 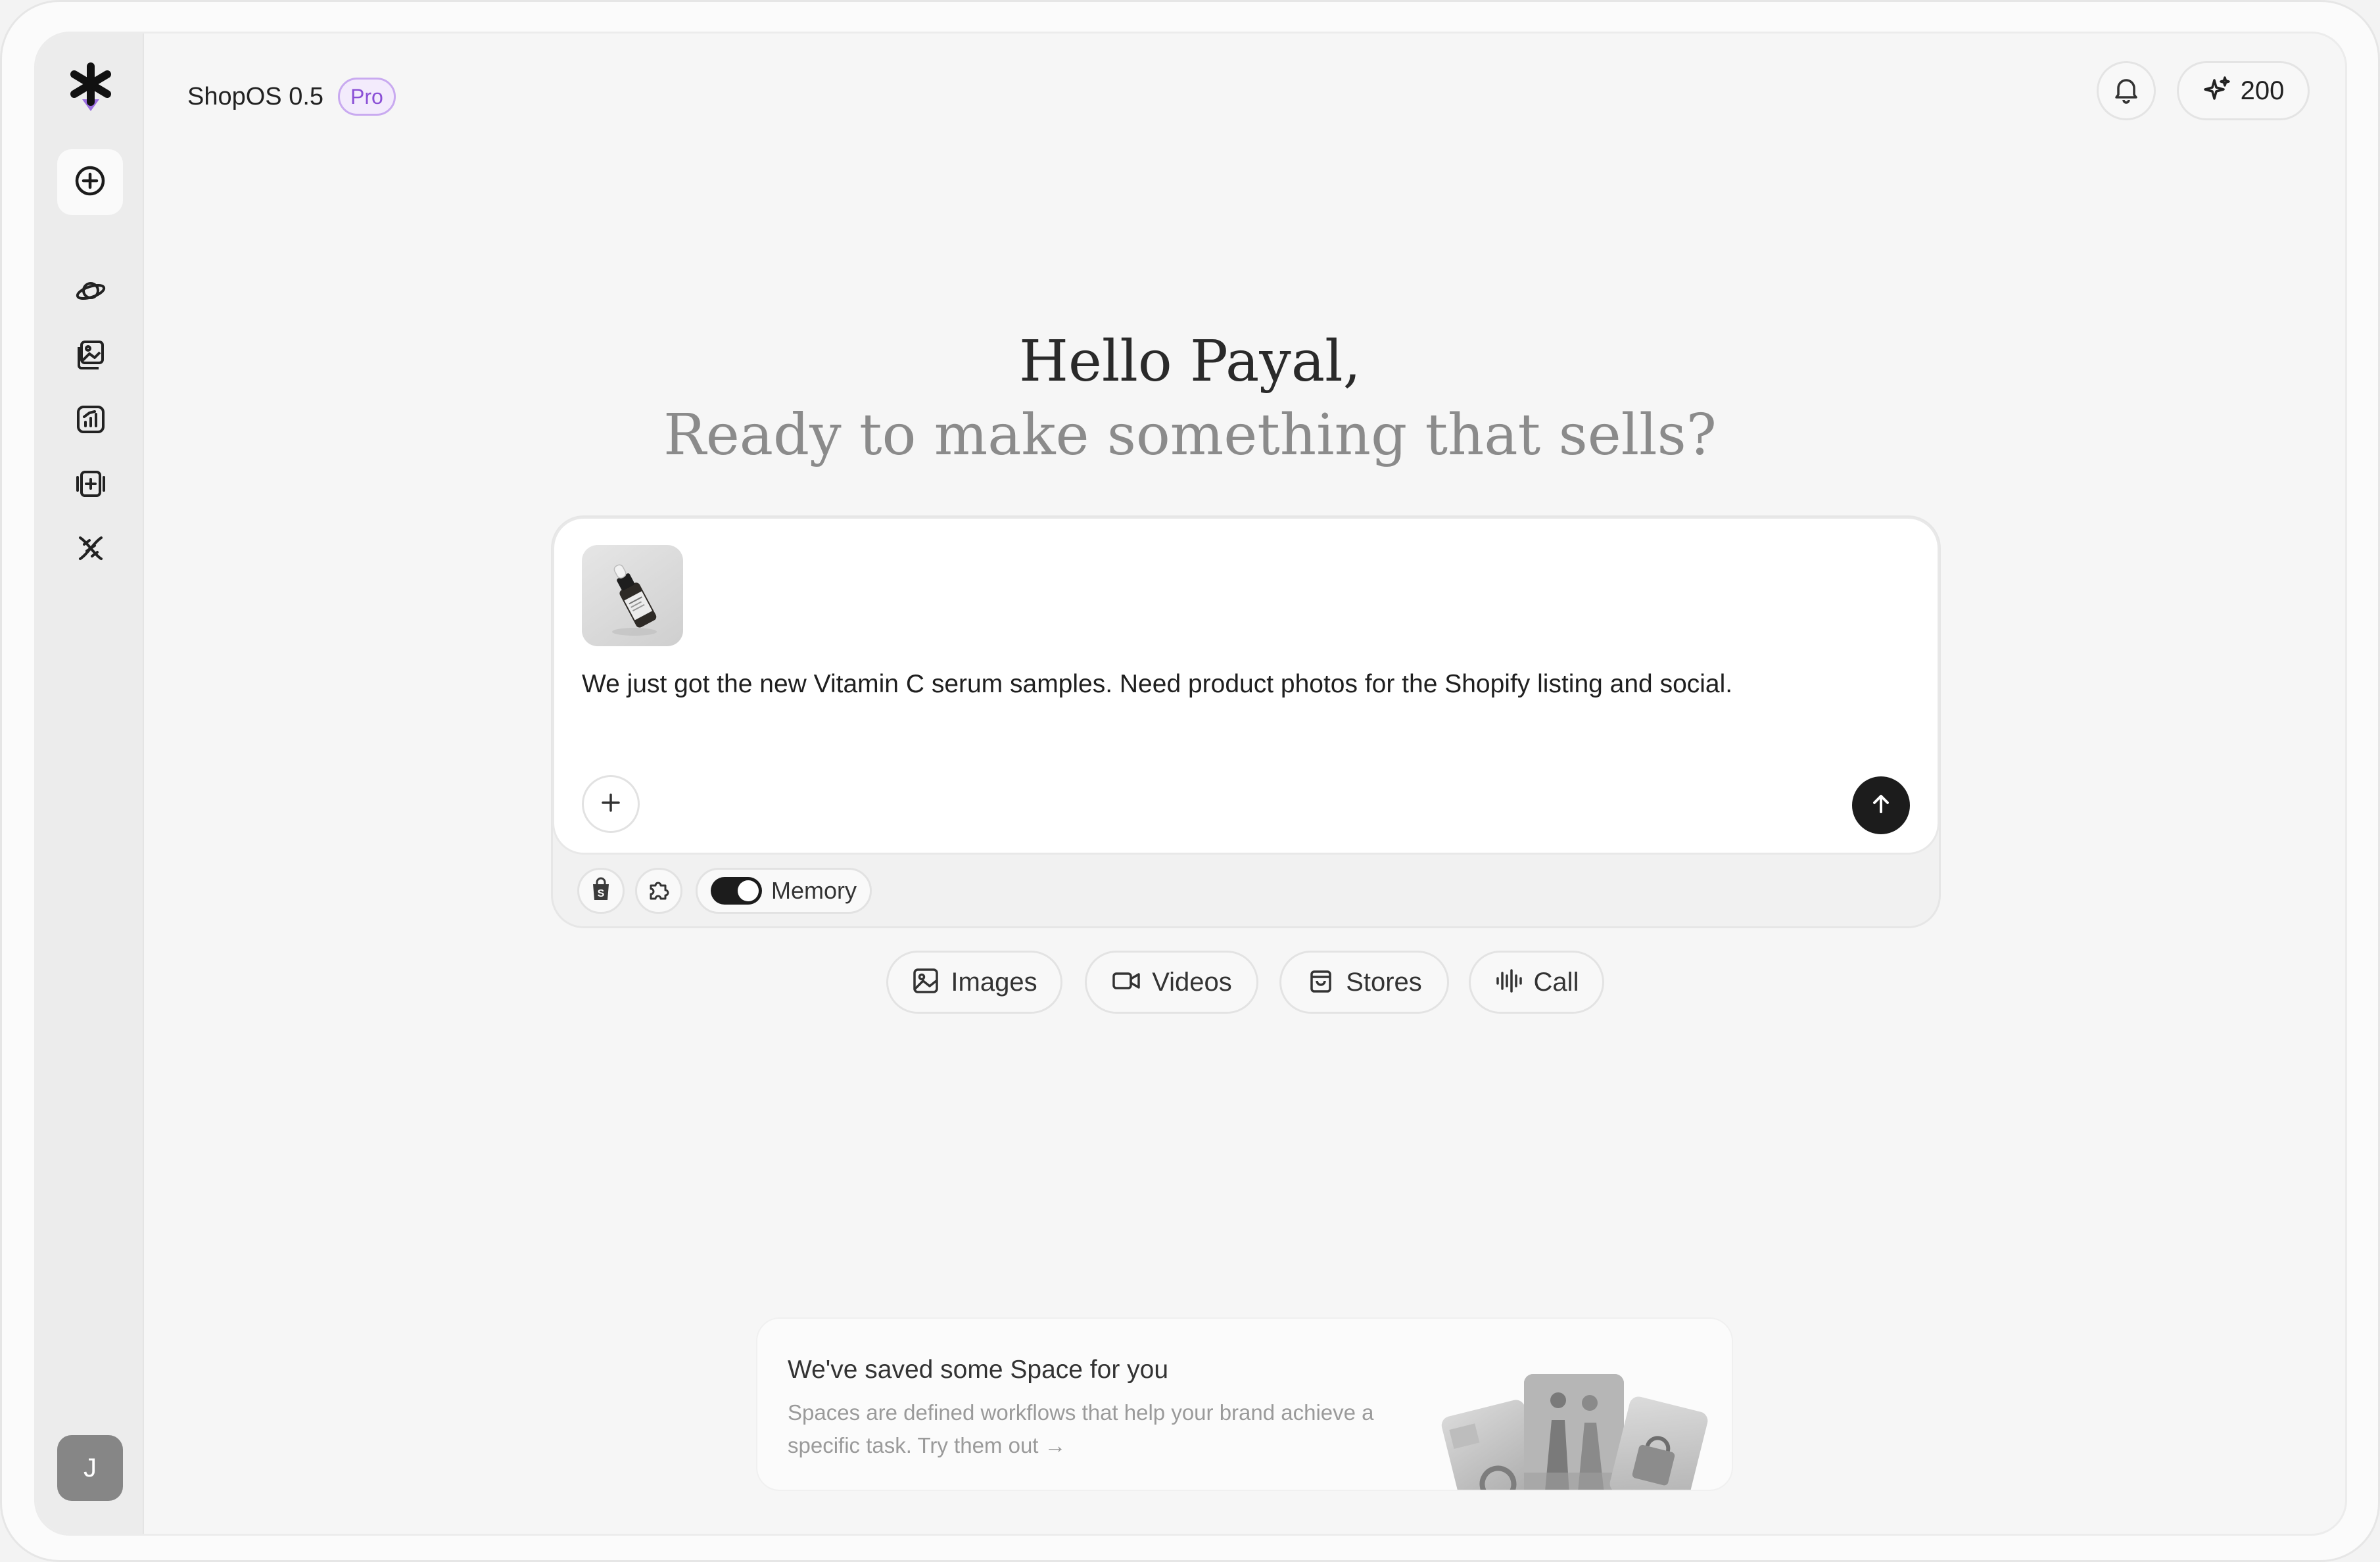 I want to click on integrations-button, so click(x=658, y=891).